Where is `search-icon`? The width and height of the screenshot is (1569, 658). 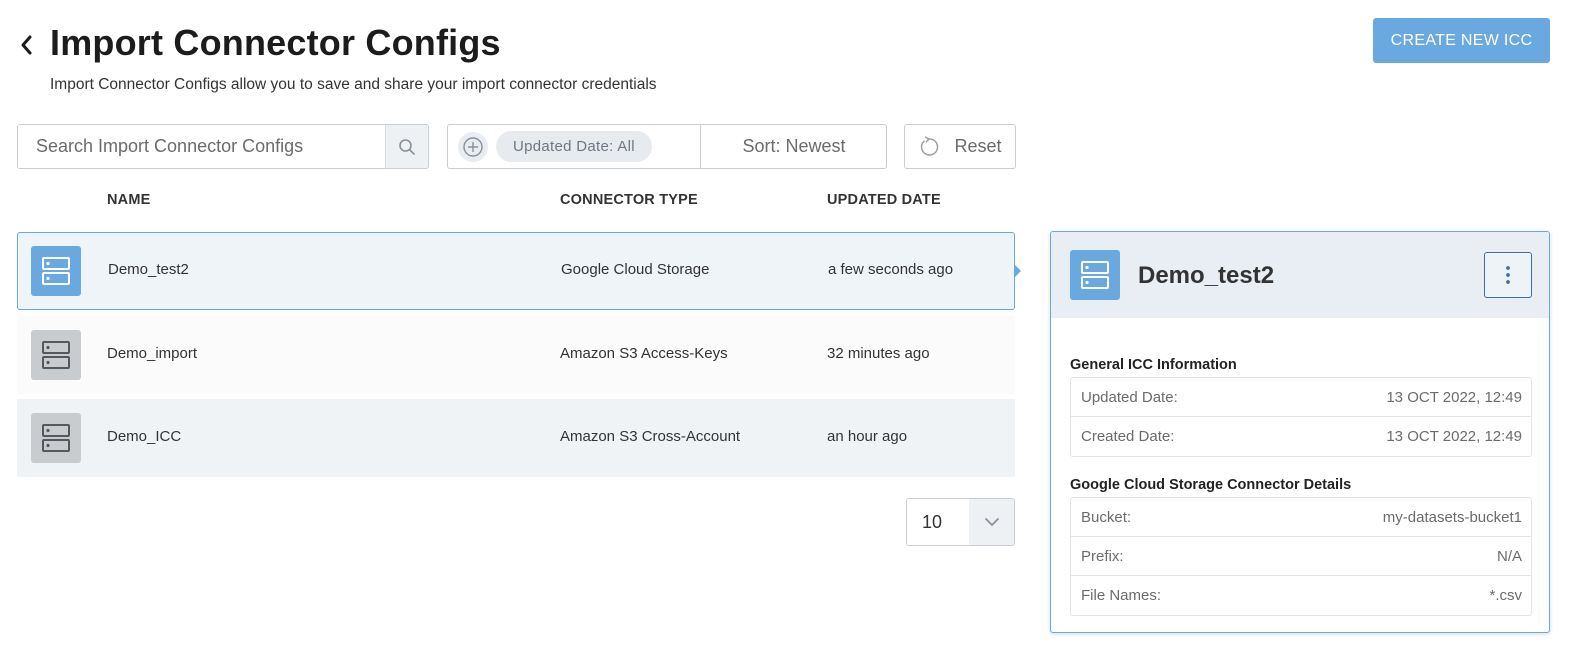
search-icon is located at coordinates (407, 146).